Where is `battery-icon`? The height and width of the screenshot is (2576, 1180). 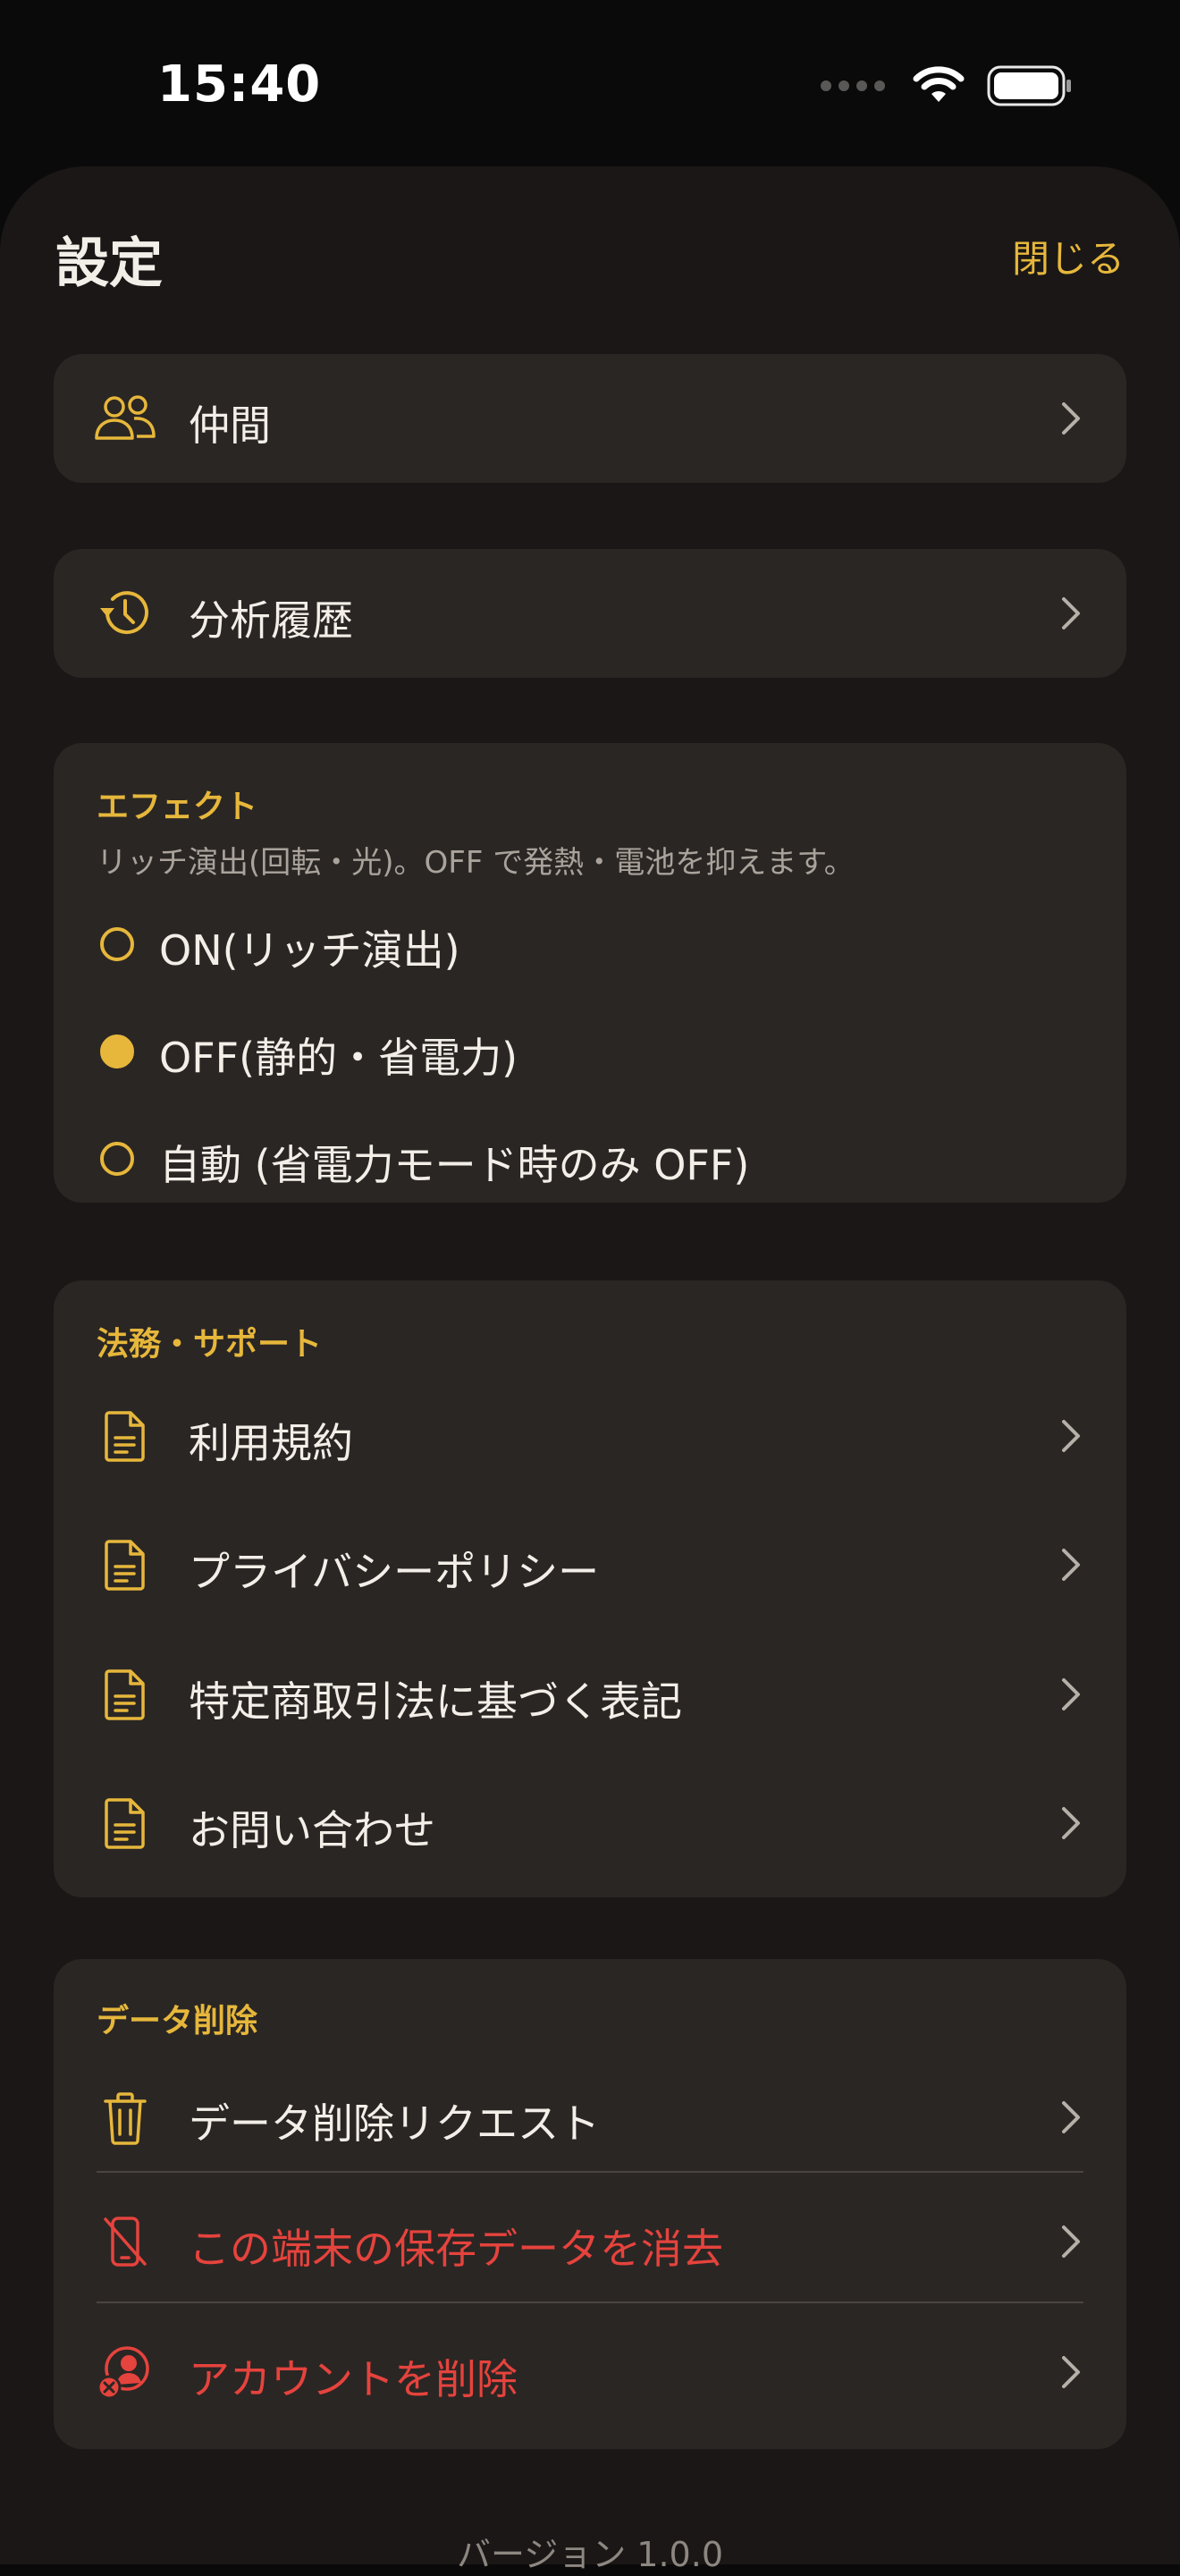 battery-icon is located at coordinates (1029, 85).